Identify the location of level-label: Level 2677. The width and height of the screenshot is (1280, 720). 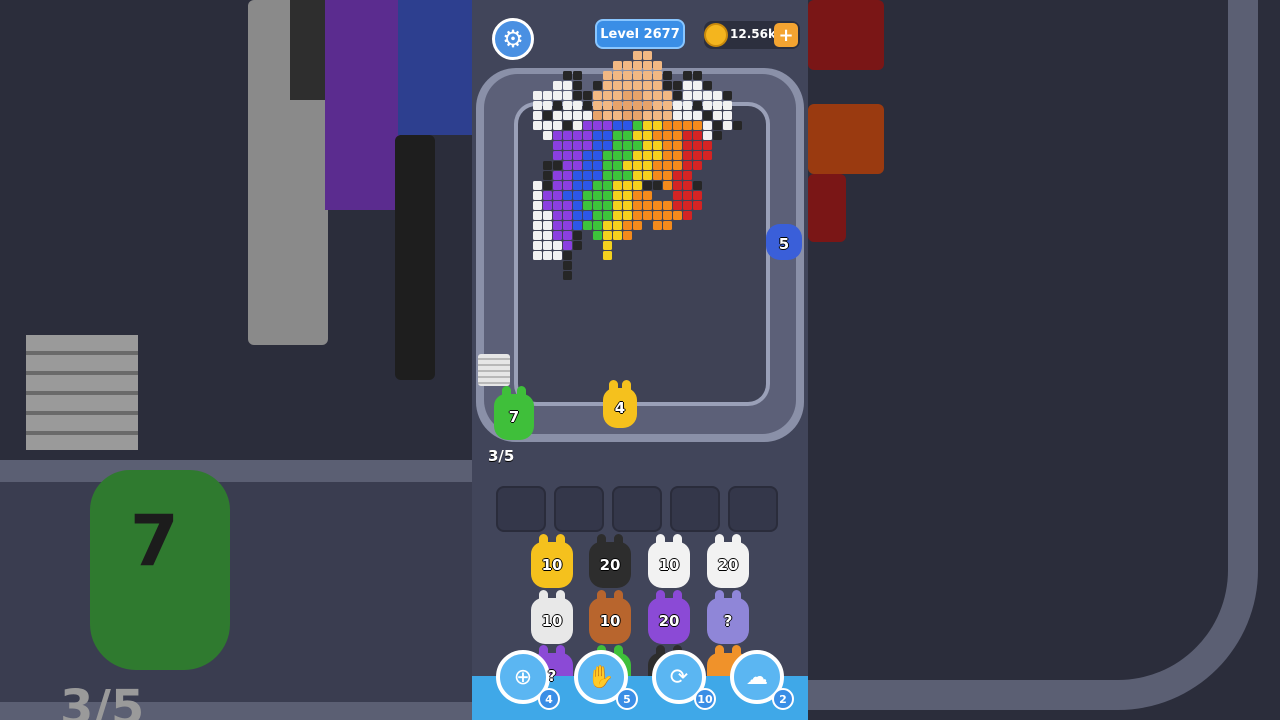
(640, 34).